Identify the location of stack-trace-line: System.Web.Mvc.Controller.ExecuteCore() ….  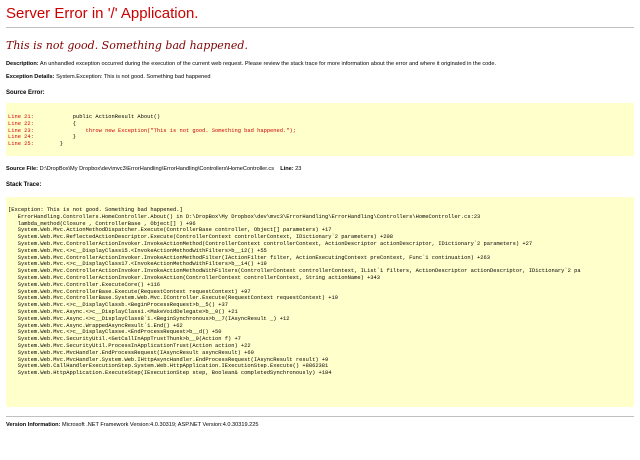
(84, 284).